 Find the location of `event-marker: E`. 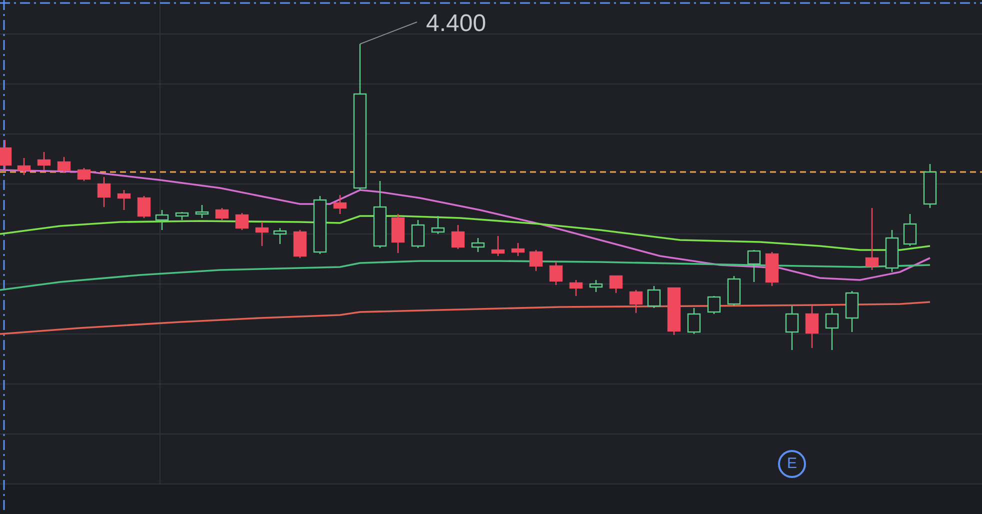

event-marker: E is located at coordinates (792, 464).